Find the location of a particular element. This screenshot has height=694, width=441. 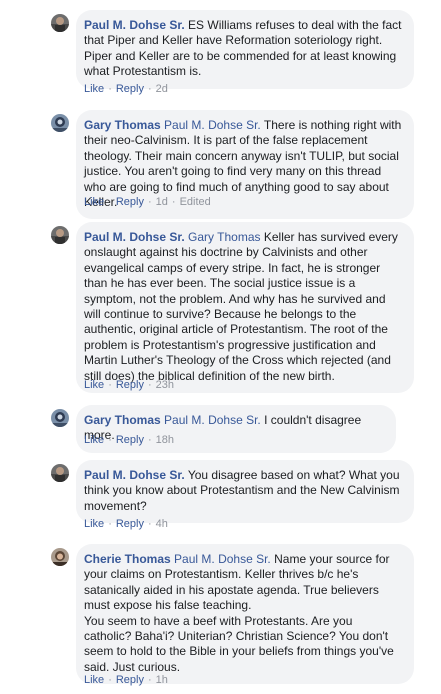

comment-meta: Like · Reply · 18h is located at coordinates (129, 440).